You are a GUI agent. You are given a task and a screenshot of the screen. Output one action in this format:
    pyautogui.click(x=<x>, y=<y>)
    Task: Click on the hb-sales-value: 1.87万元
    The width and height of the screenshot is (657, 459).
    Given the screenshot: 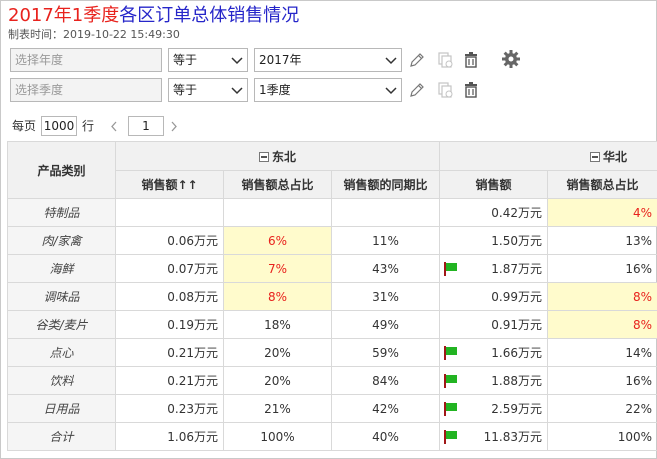 What is the action you would take?
    pyautogui.click(x=517, y=269)
    